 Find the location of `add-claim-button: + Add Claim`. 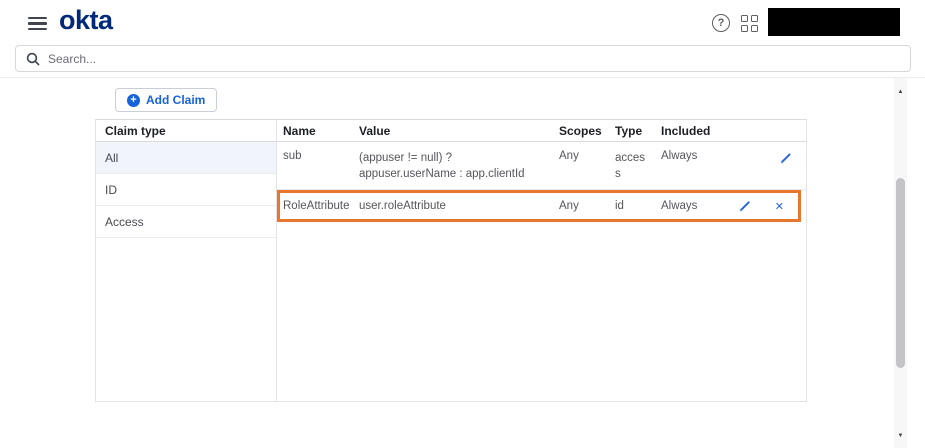

add-claim-button: + Add Claim is located at coordinates (166, 100).